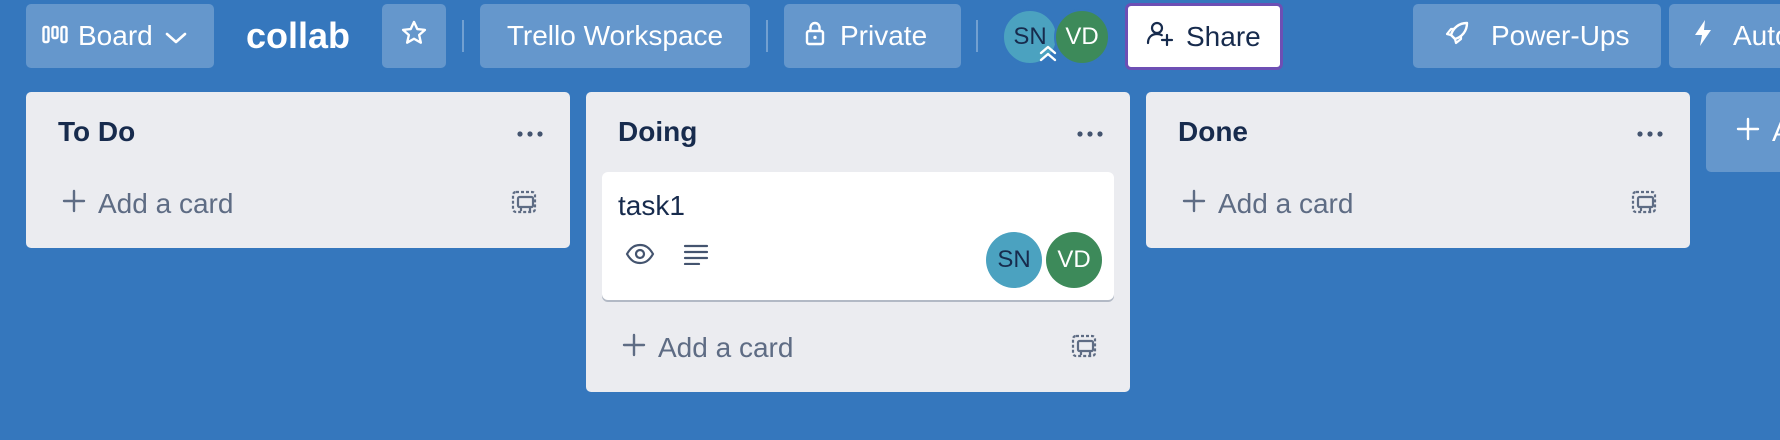 Image resolution: width=1780 pixels, height=440 pixels. I want to click on lock-icon, so click(815, 36).